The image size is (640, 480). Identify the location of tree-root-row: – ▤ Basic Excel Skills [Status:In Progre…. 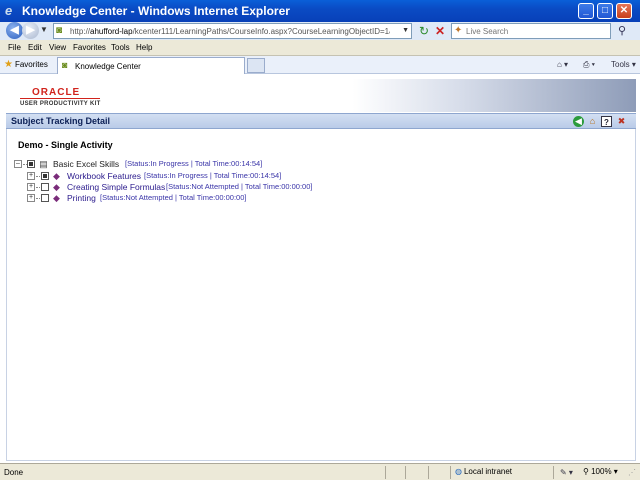
(320, 164).